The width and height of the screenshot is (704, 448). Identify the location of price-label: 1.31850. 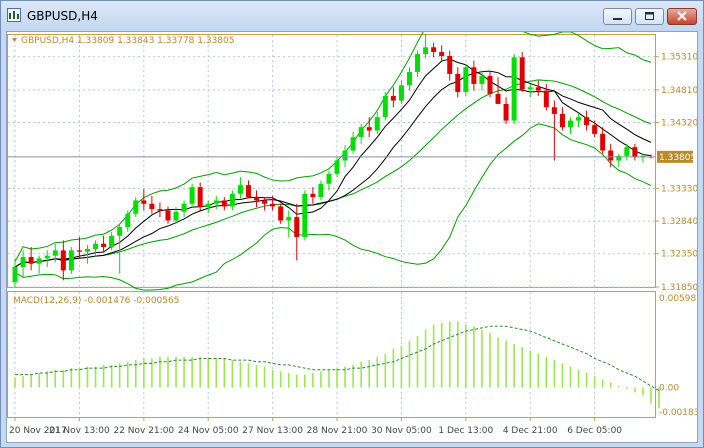
(679, 288).